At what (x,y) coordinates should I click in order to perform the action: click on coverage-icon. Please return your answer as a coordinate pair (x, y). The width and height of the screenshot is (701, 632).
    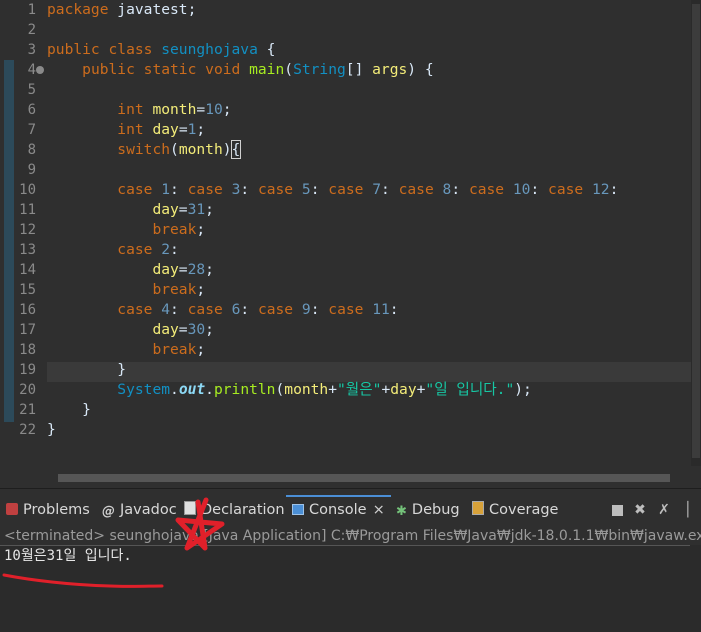
    Looking at the image, I should click on (478, 508).